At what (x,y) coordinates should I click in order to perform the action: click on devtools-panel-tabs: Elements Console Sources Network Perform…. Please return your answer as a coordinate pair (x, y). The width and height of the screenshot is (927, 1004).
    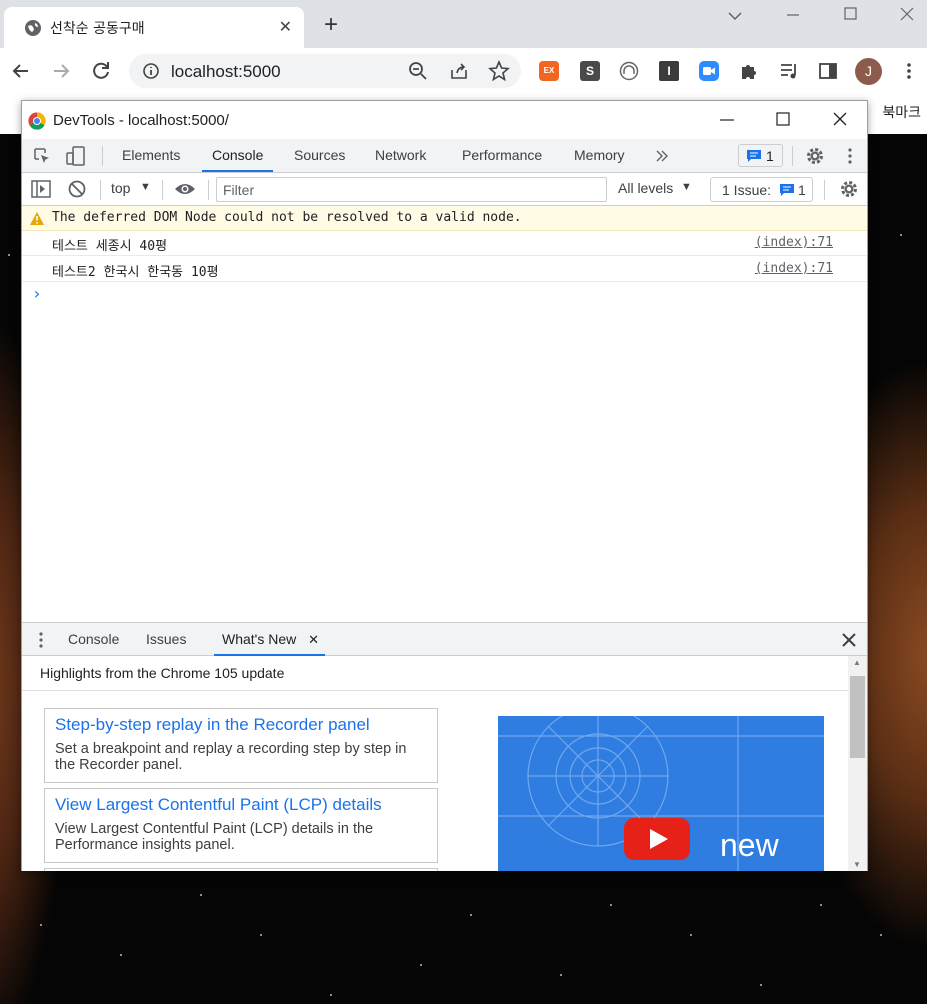
    Looking at the image, I should click on (444, 156).